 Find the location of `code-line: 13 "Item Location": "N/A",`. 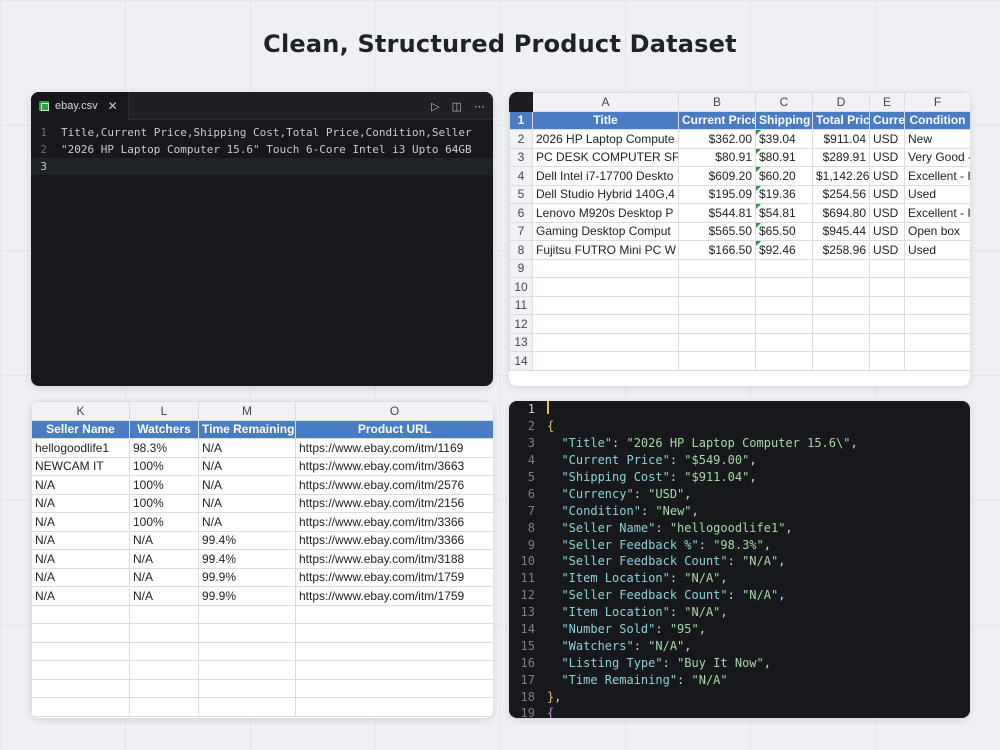

code-line: 13 "Item Location": "N/A", is located at coordinates (739, 612).